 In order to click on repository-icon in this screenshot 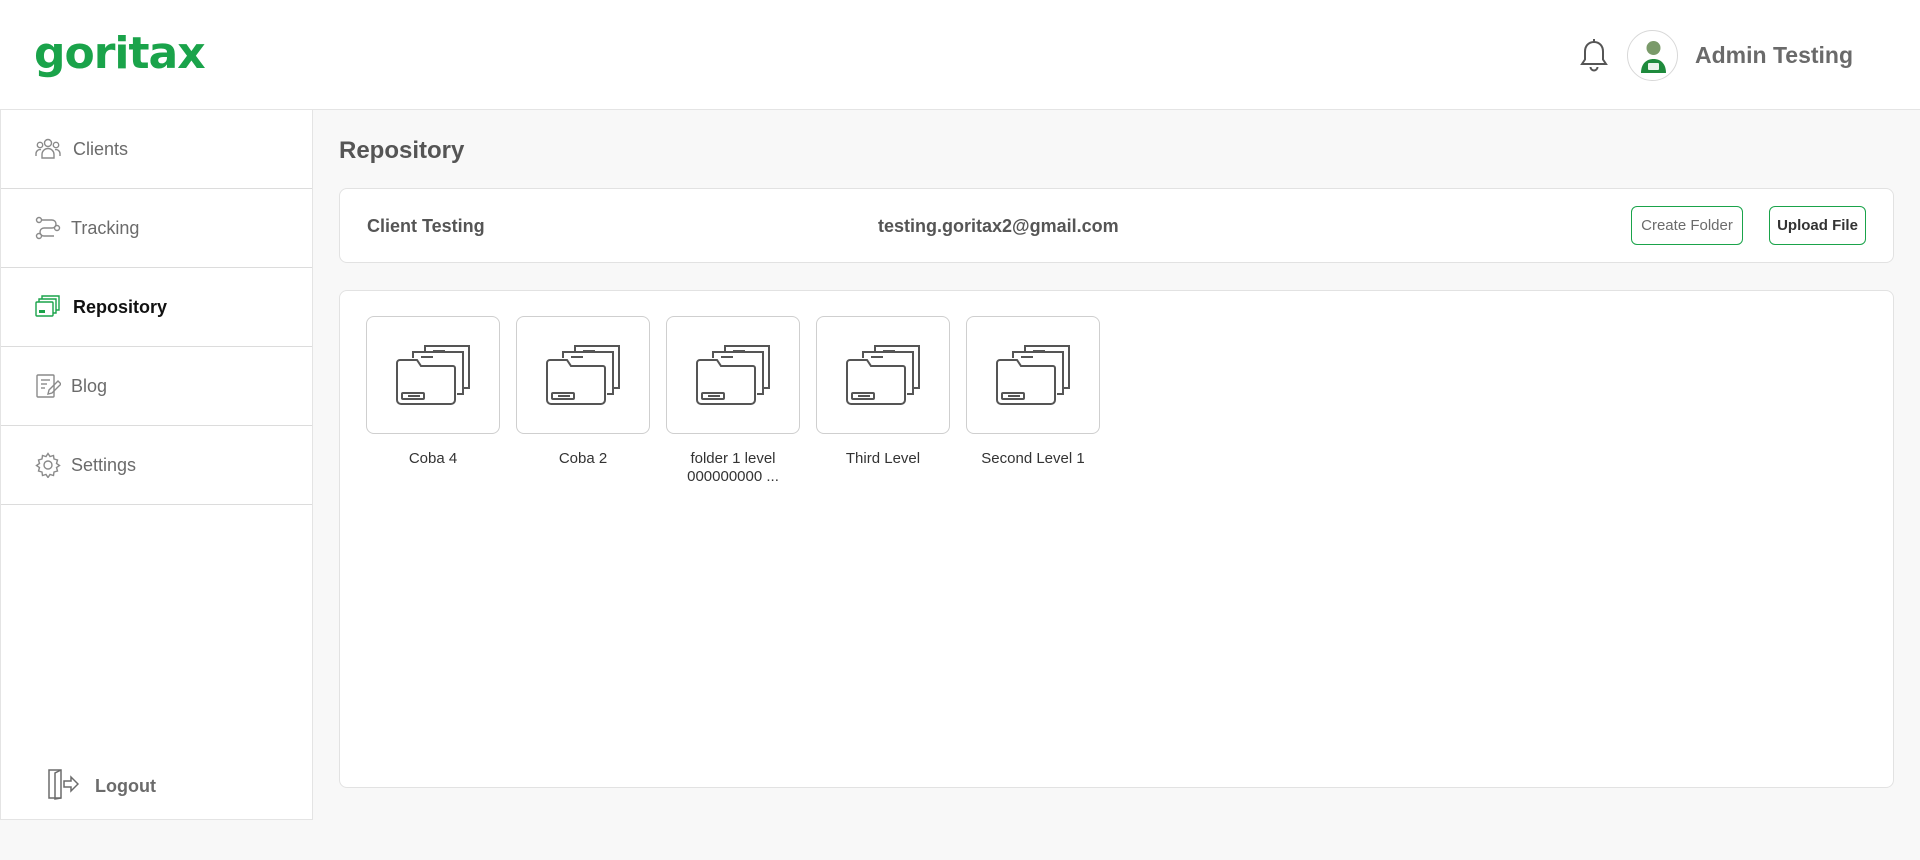, I will do `click(48, 307)`.